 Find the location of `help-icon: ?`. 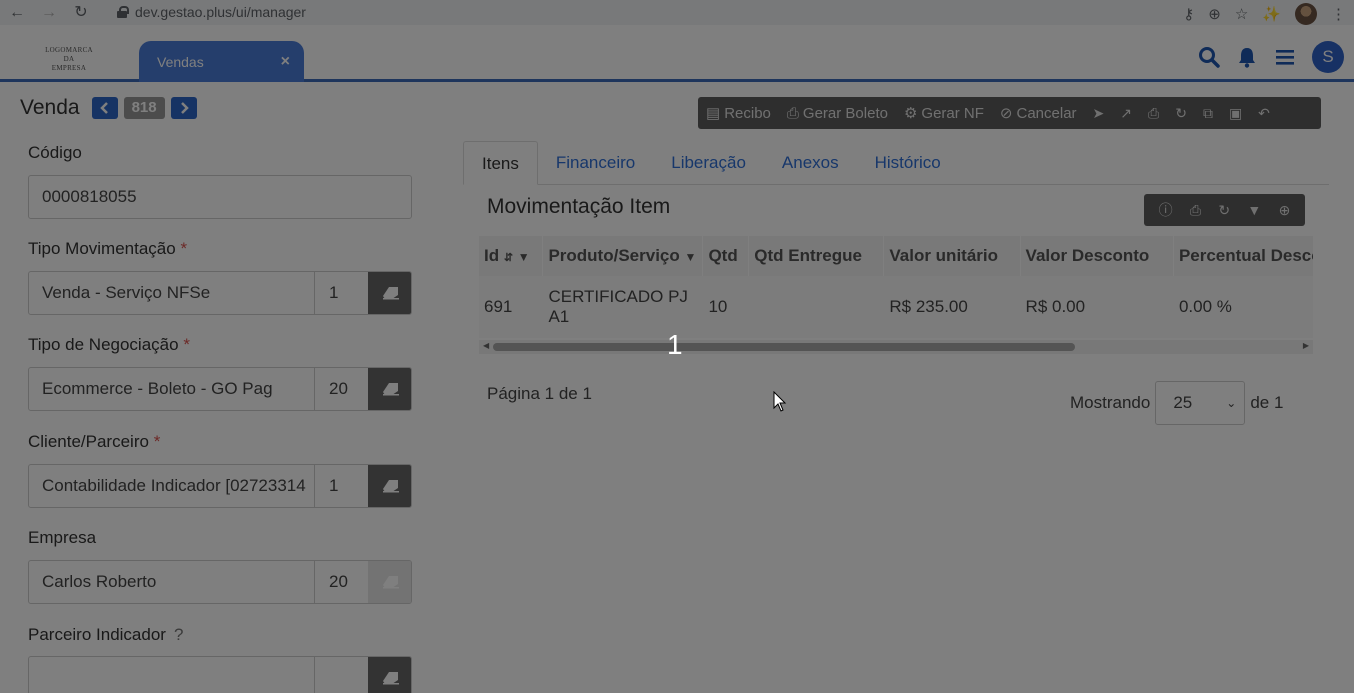

help-icon: ? is located at coordinates (178, 634).